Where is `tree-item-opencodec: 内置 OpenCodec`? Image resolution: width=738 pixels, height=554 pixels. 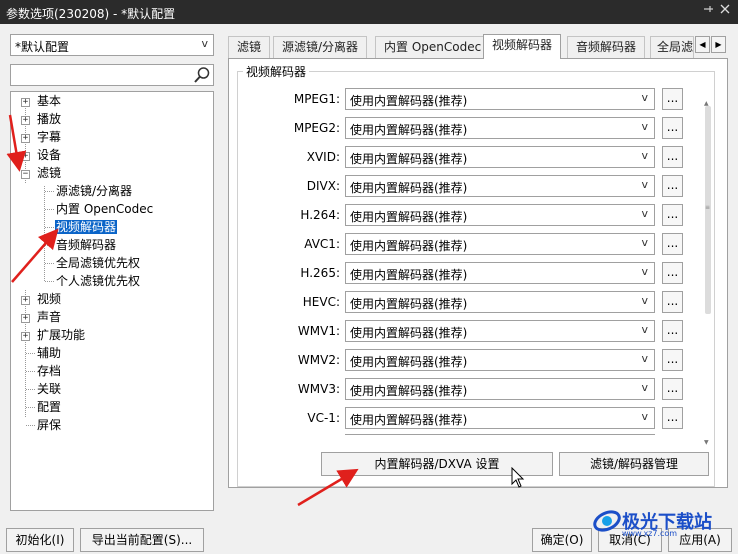 tree-item-opencodec: 内置 OpenCodec is located at coordinates (104, 209).